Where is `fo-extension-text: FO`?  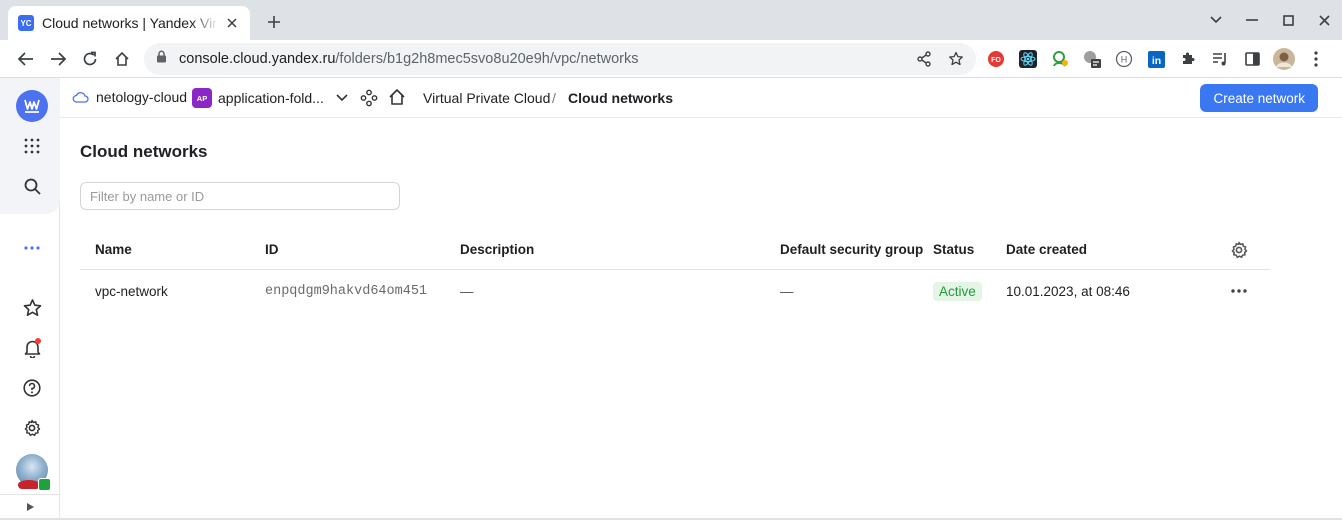
fo-extension-text: FO is located at coordinates (996, 60).